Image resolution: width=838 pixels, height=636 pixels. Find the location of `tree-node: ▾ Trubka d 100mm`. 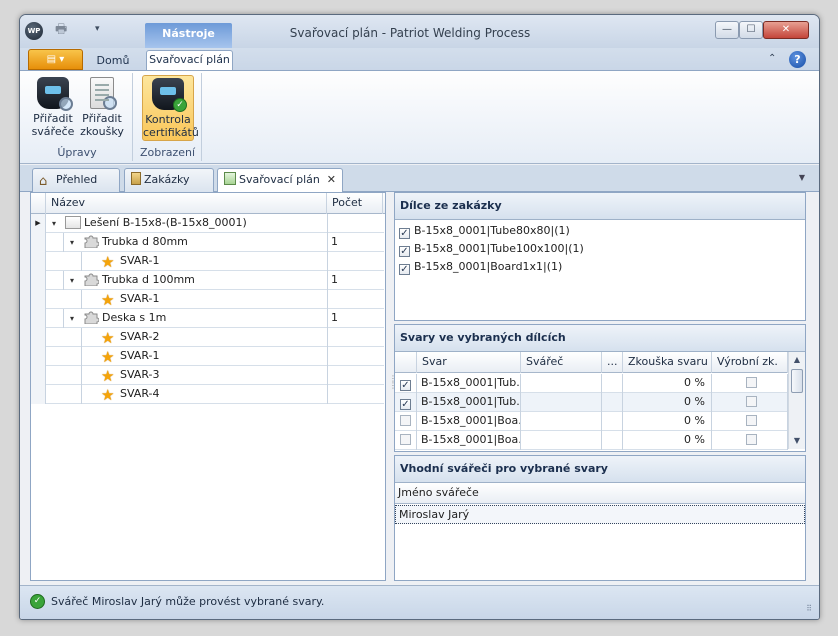

tree-node: ▾ Trubka d 100mm is located at coordinates (132, 280).